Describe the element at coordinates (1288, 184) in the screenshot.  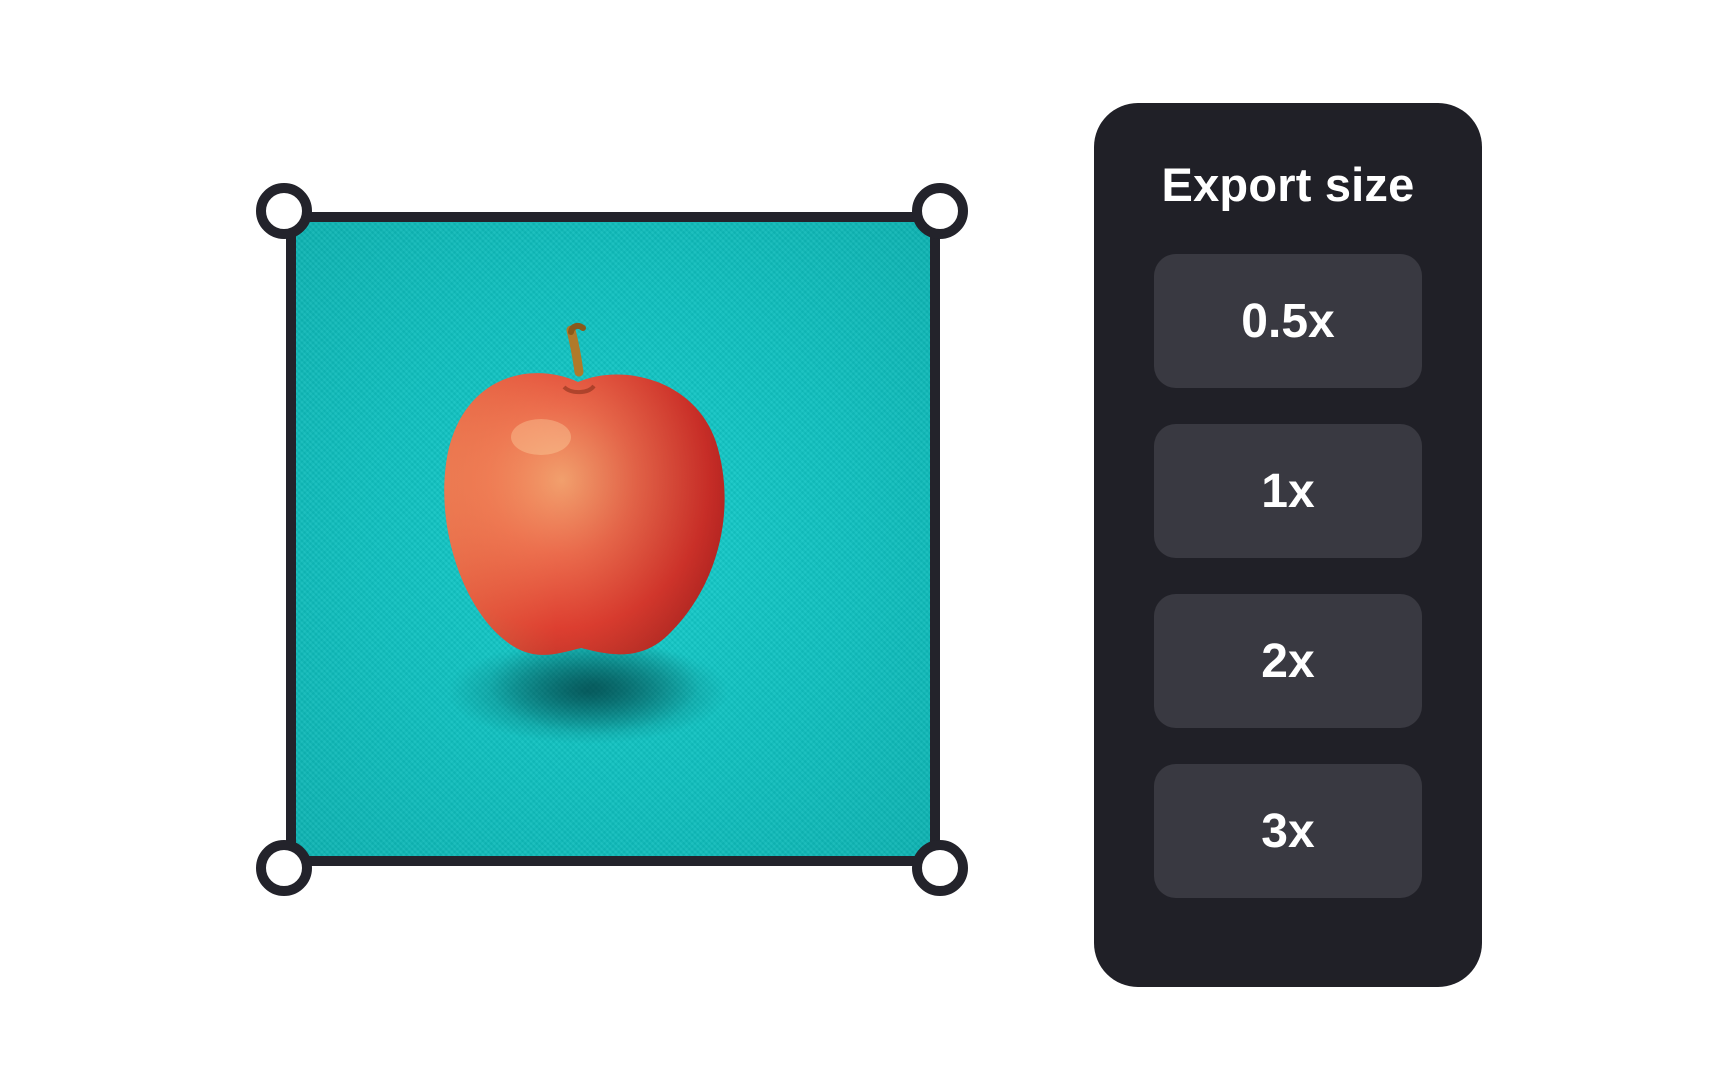
I see `export-size-title: Export size` at that location.